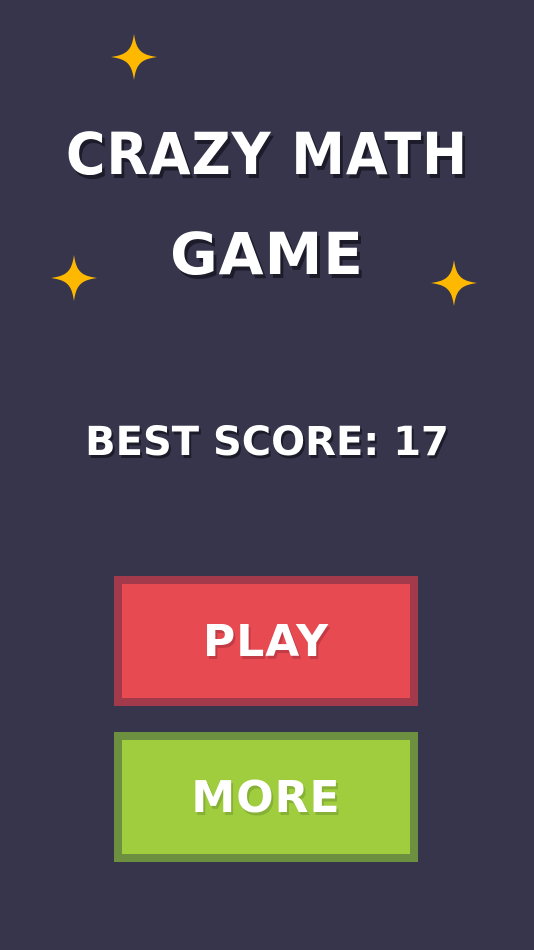 This screenshot has width=534, height=950. What do you see at coordinates (267, 154) in the screenshot?
I see `game-title-line-1: CRAZY MATH` at bounding box center [267, 154].